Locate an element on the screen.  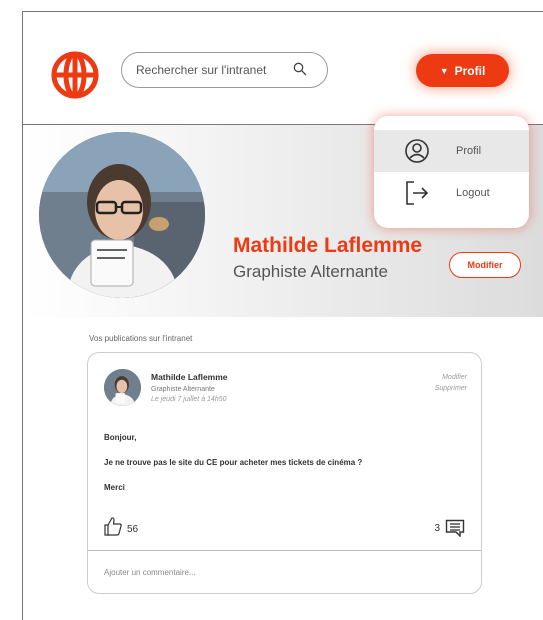
caret-down-icon: ▼ is located at coordinates (444, 70).